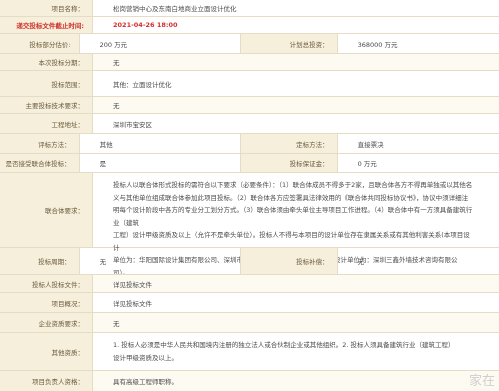 The width and height of the screenshot is (499, 391). What do you see at coordinates (296, 302) in the screenshot?
I see `overview-value: 详见投标文件` at bounding box center [296, 302].